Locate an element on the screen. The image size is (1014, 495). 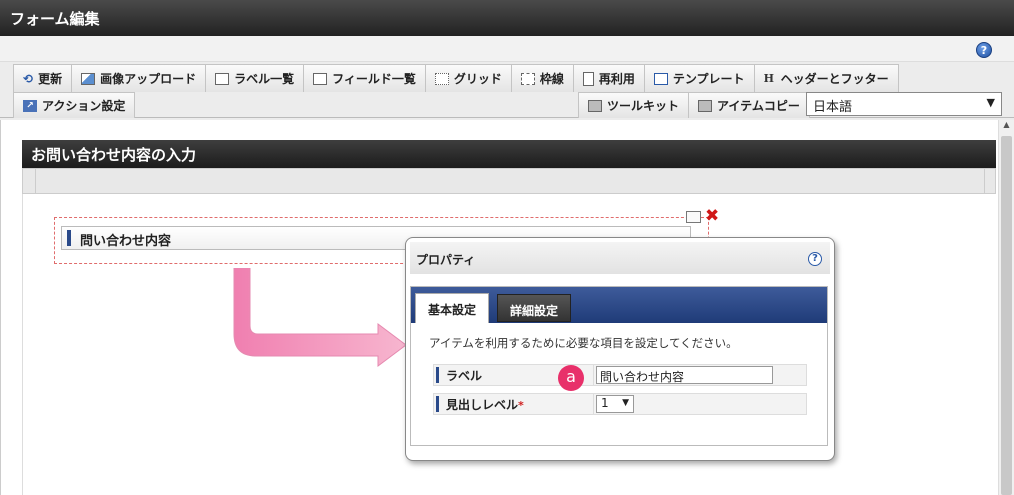
refresh-button: ⟲ 更新 is located at coordinates (43, 78).